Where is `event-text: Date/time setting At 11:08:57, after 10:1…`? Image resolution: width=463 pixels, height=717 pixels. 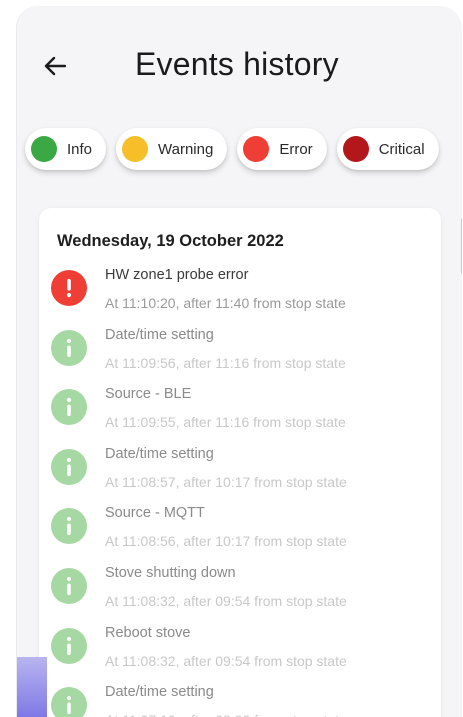 event-text: Date/time setting At 11:08:57, after 10:1… is located at coordinates (226, 469).